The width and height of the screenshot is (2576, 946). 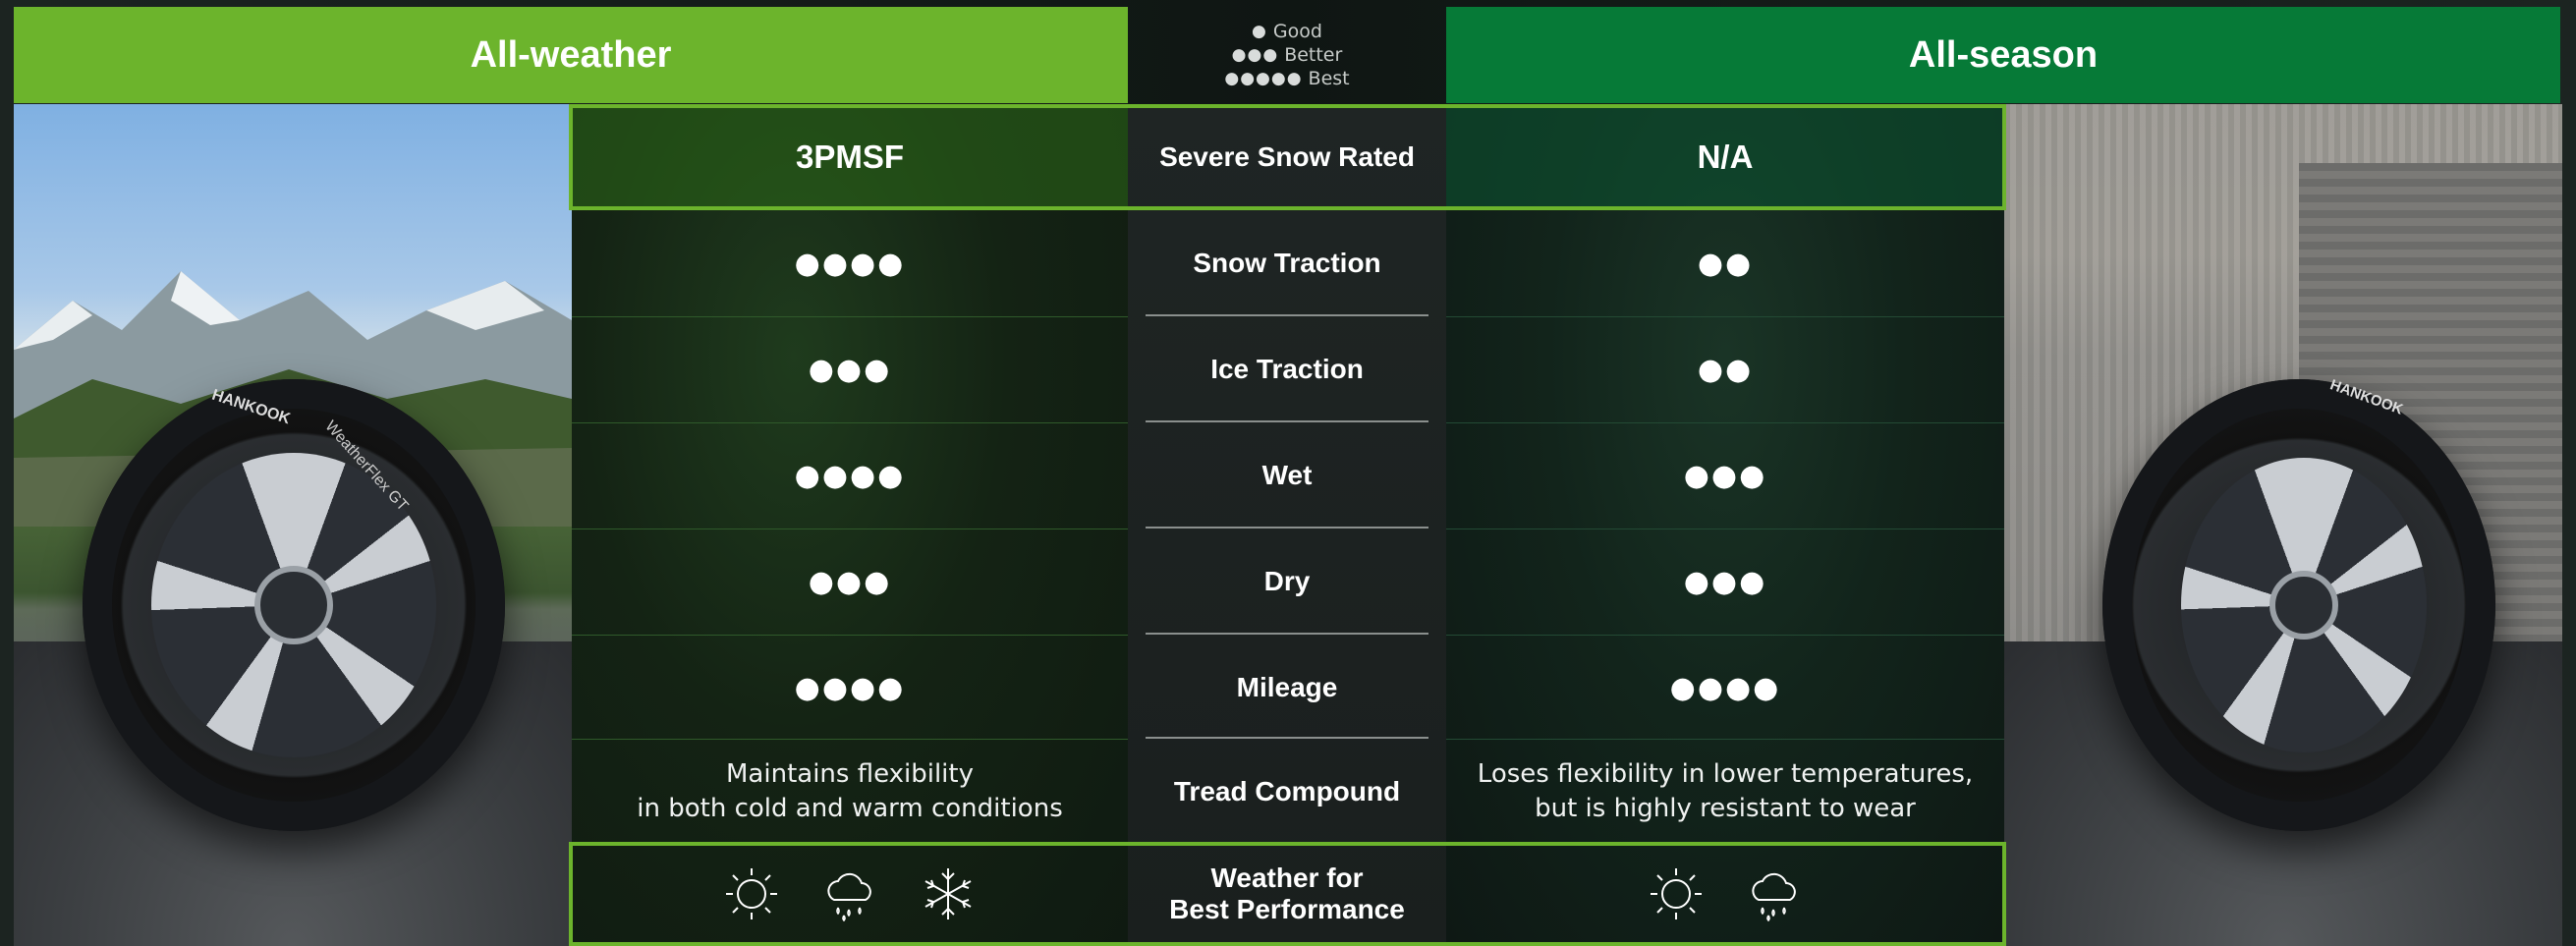 What do you see at coordinates (1259, 32) in the screenshot?
I see `legend-good-dots: ●` at bounding box center [1259, 32].